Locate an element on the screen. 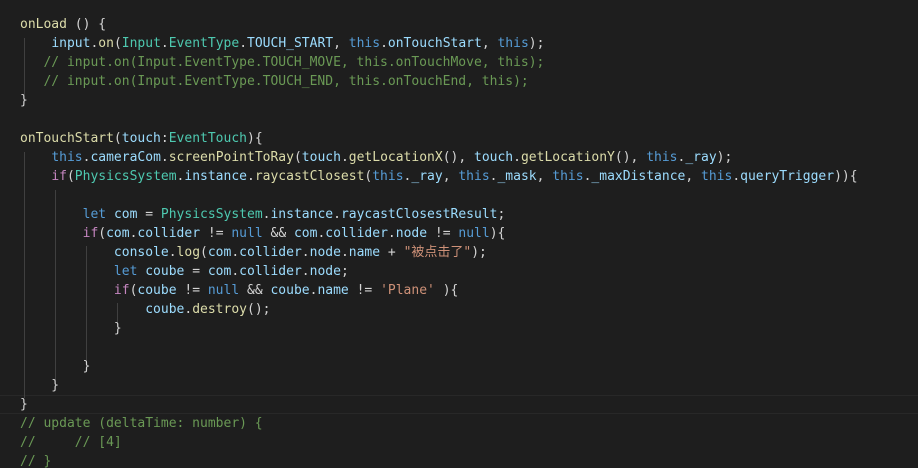 Image resolution: width=918 pixels, height=468 pixels. code-token: // update (deltaTime: number) { is located at coordinates (141, 423).